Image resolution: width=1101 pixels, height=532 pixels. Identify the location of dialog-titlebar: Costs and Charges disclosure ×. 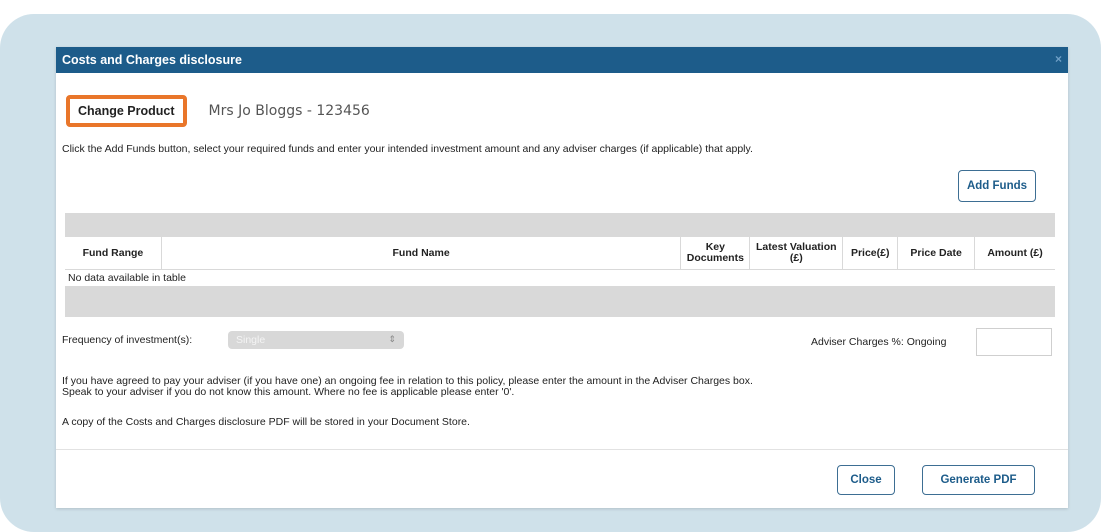
(562, 60).